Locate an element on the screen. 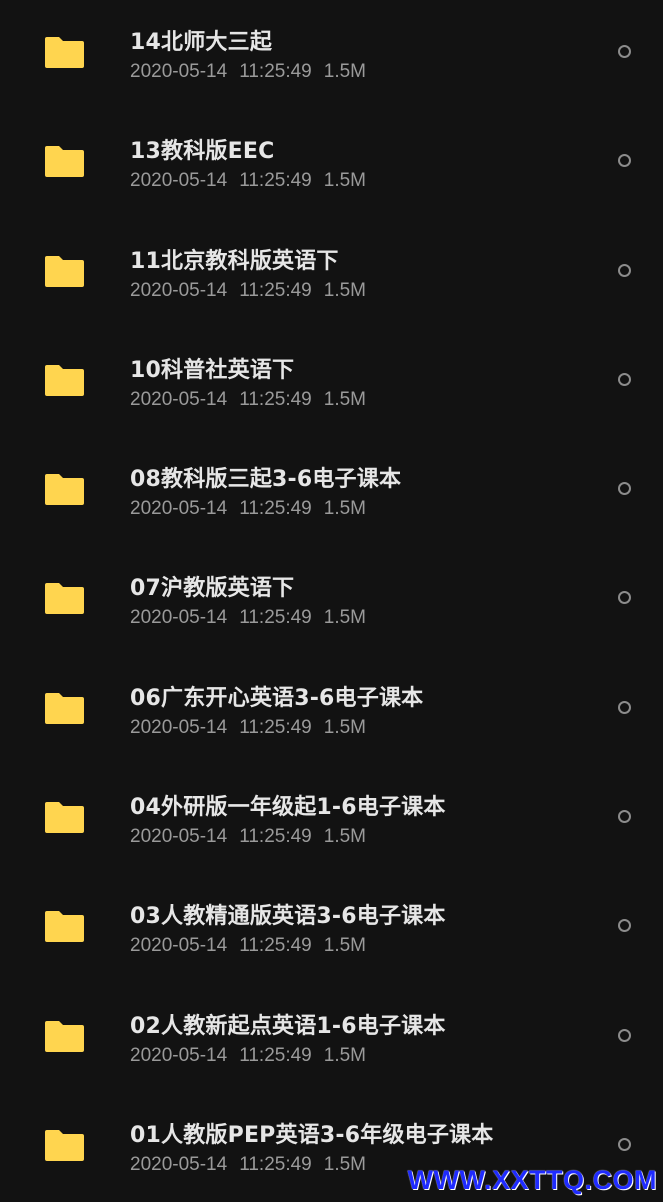 The height and width of the screenshot is (1202, 663). file-row: 04外研版一年级起1-6电子课本 2020-05-14 11:25:49 1.5M is located at coordinates (331, 819).